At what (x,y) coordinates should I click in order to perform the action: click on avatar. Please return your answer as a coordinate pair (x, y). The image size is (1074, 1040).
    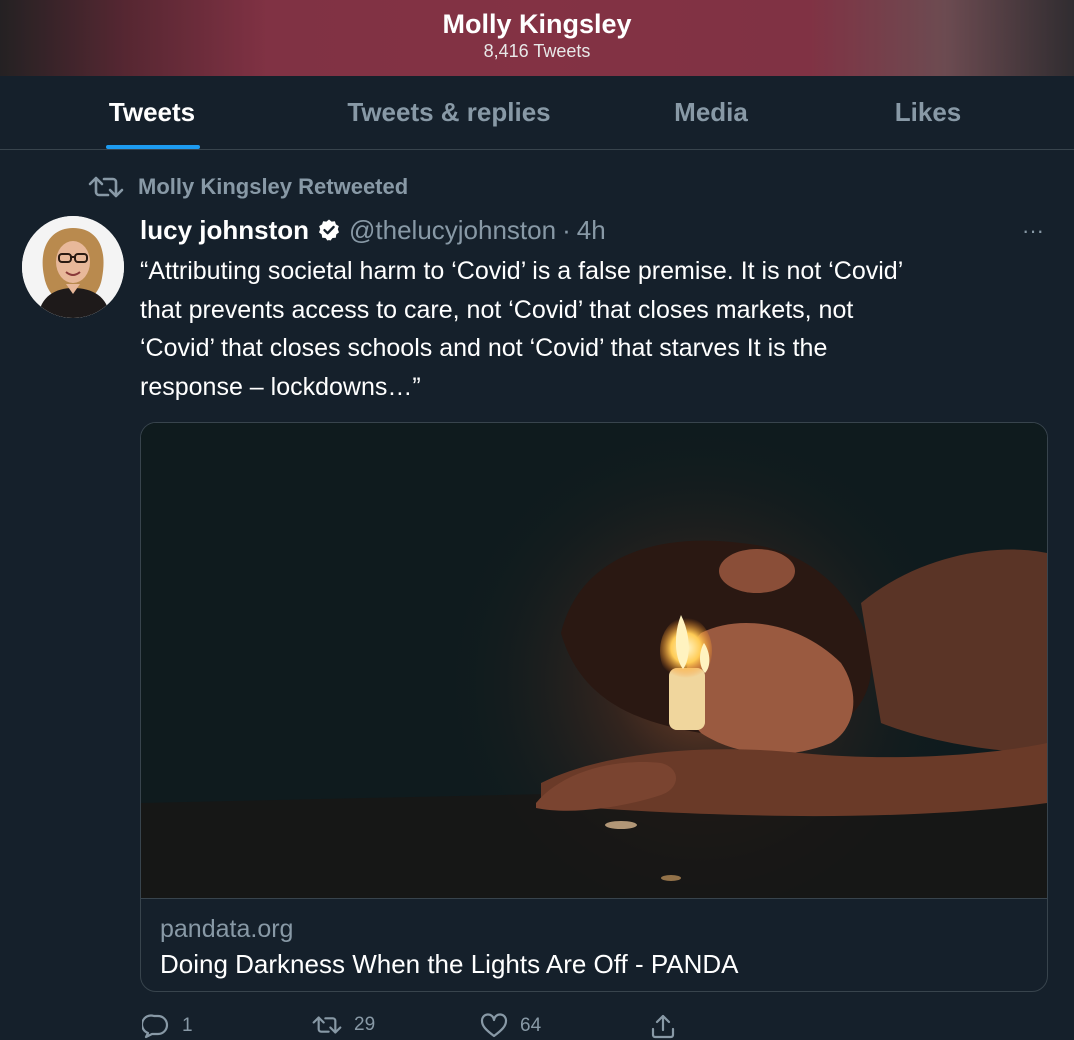
    Looking at the image, I should click on (73, 267).